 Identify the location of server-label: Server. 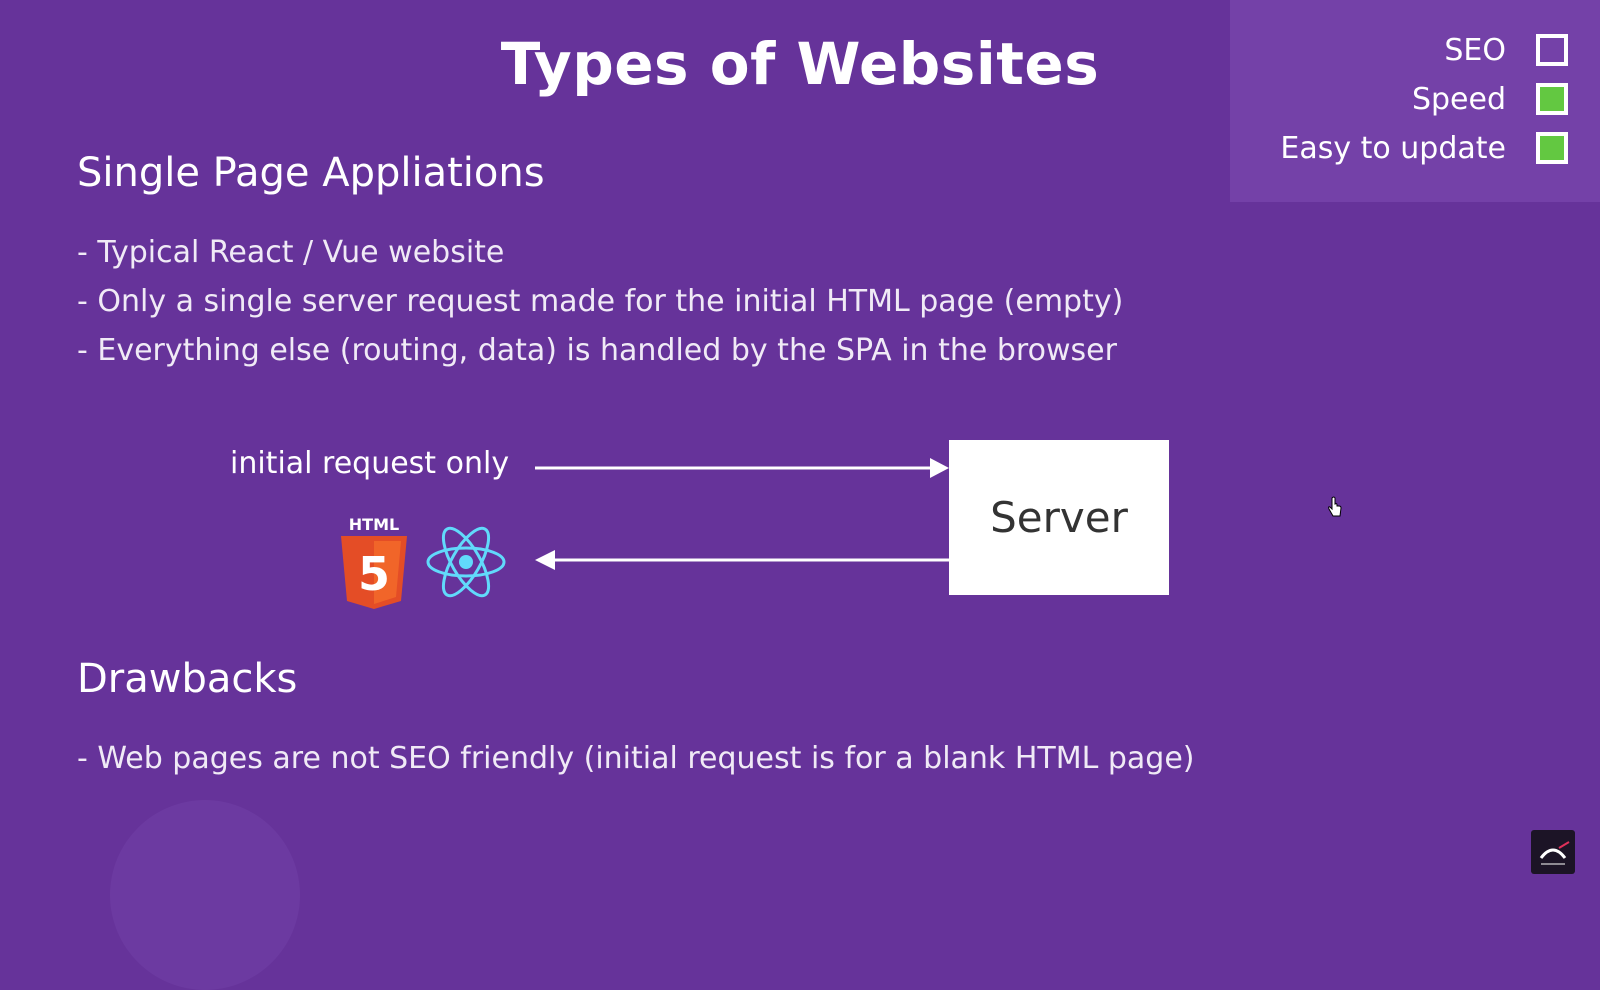
(1059, 517).